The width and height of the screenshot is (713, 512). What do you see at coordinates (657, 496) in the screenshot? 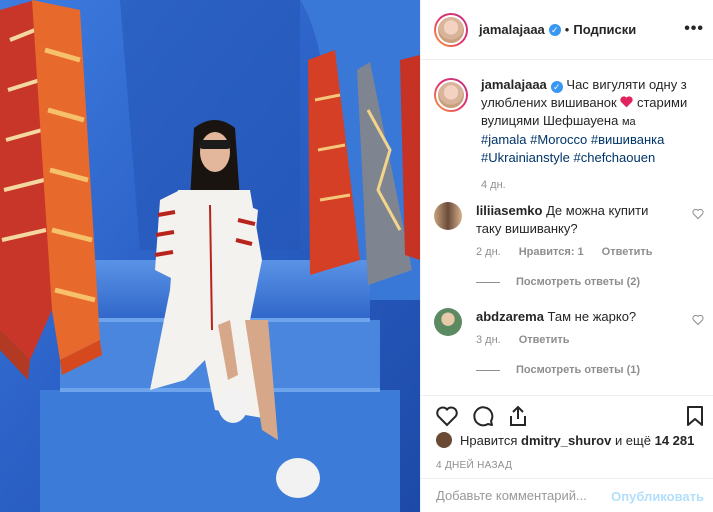
I see `publish-button: Опубликовать` at bounding box center [657, 496].